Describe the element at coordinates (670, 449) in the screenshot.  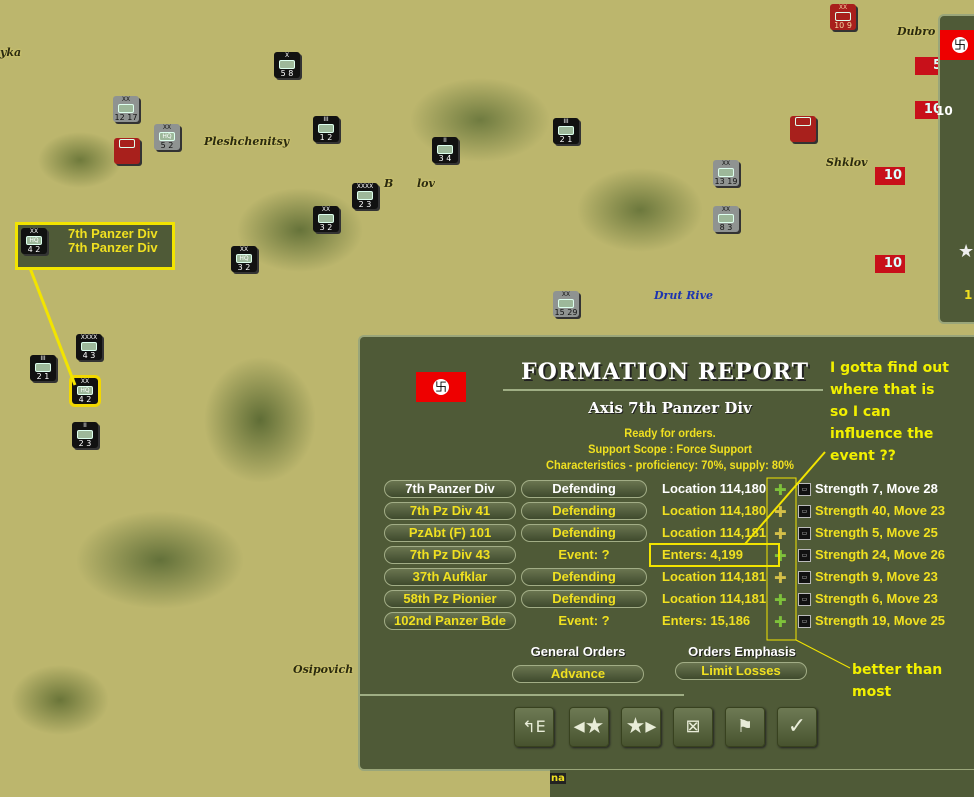
I see `support-scope: Support Scope : Force Support` at that location.